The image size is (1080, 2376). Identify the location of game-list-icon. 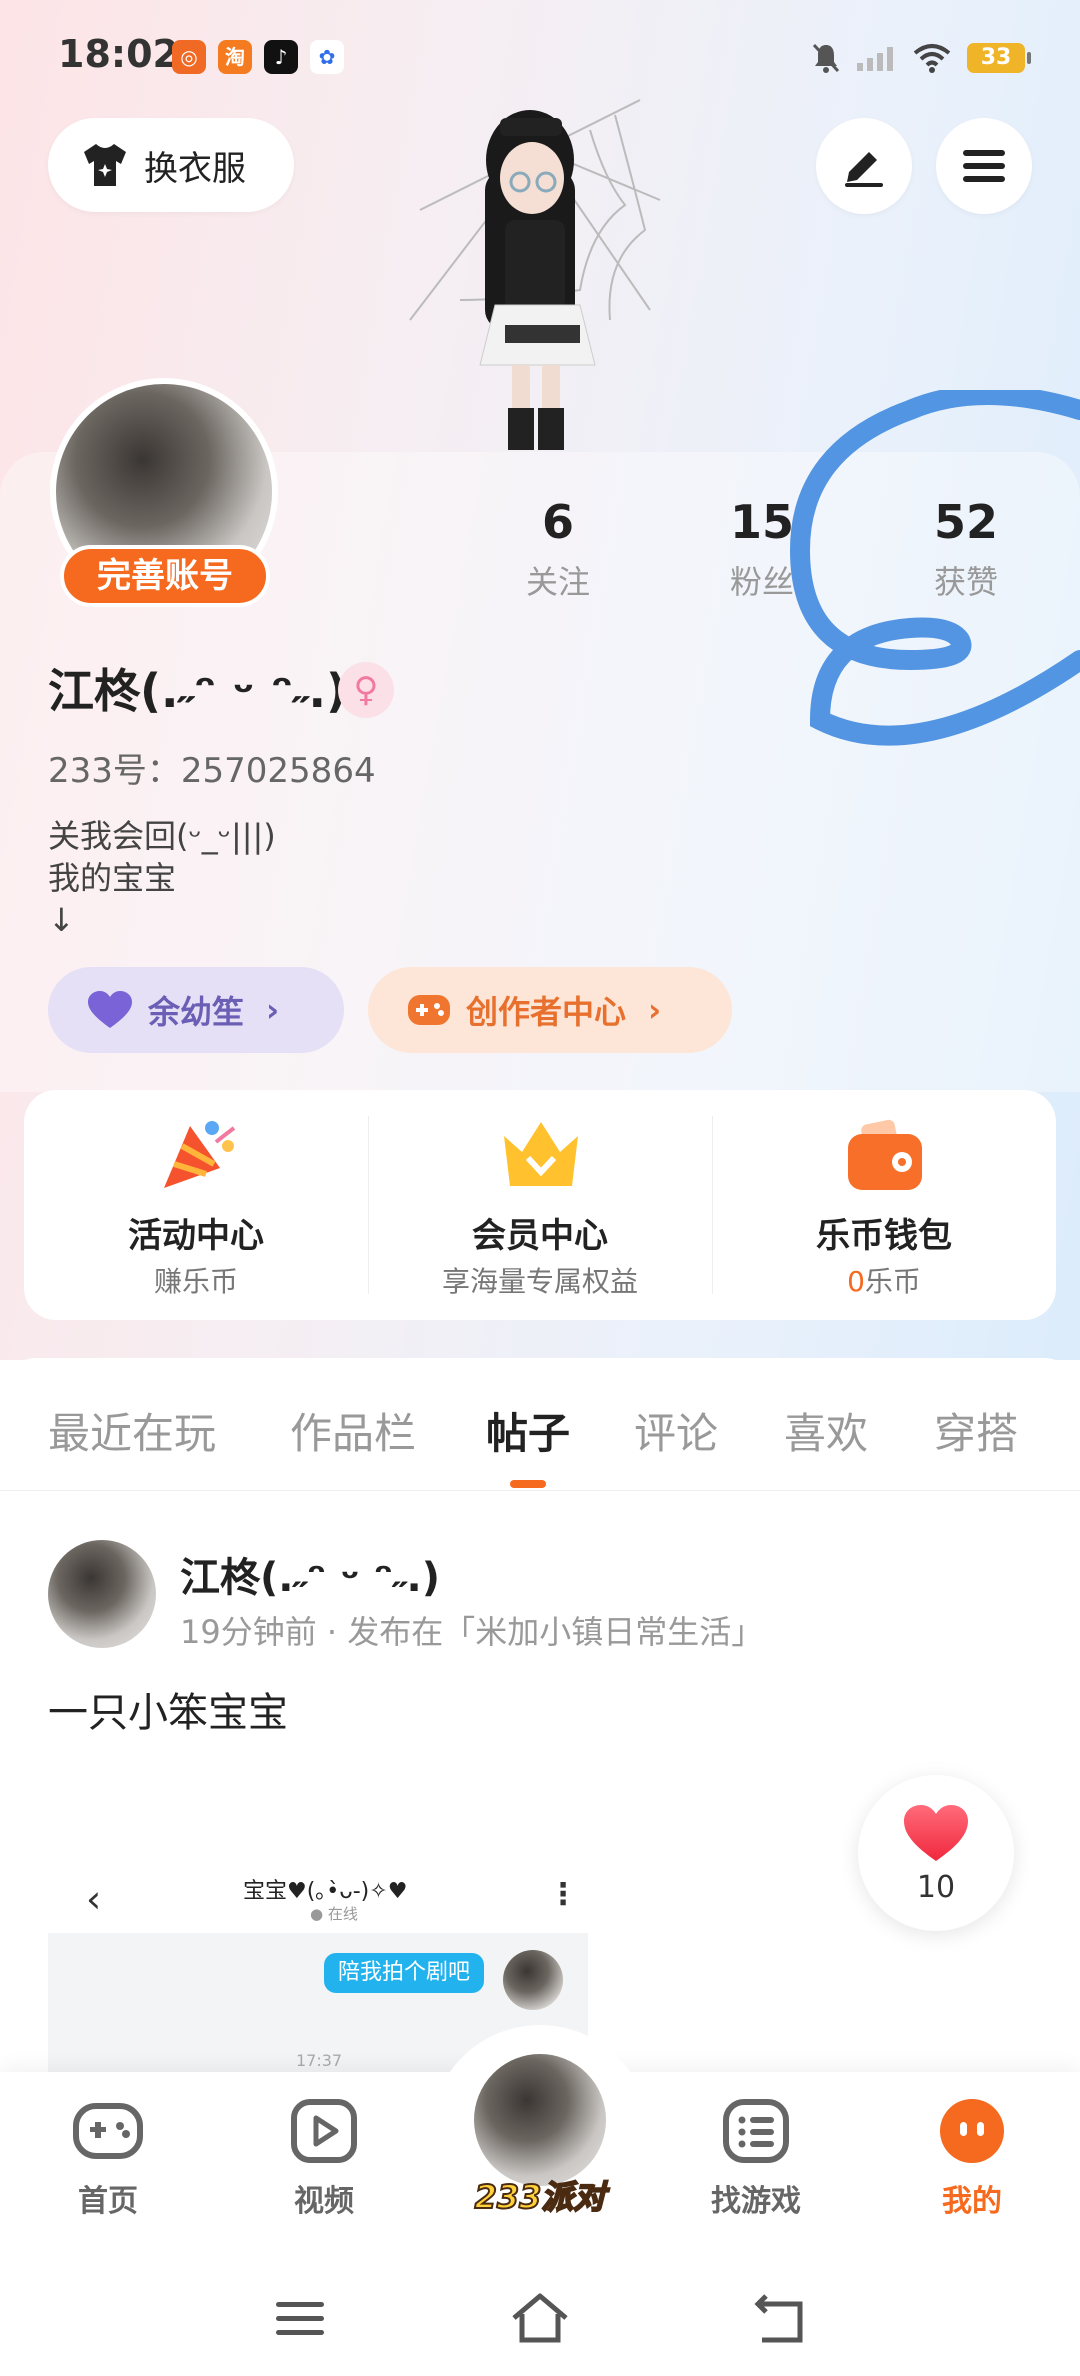
(756, 2131).